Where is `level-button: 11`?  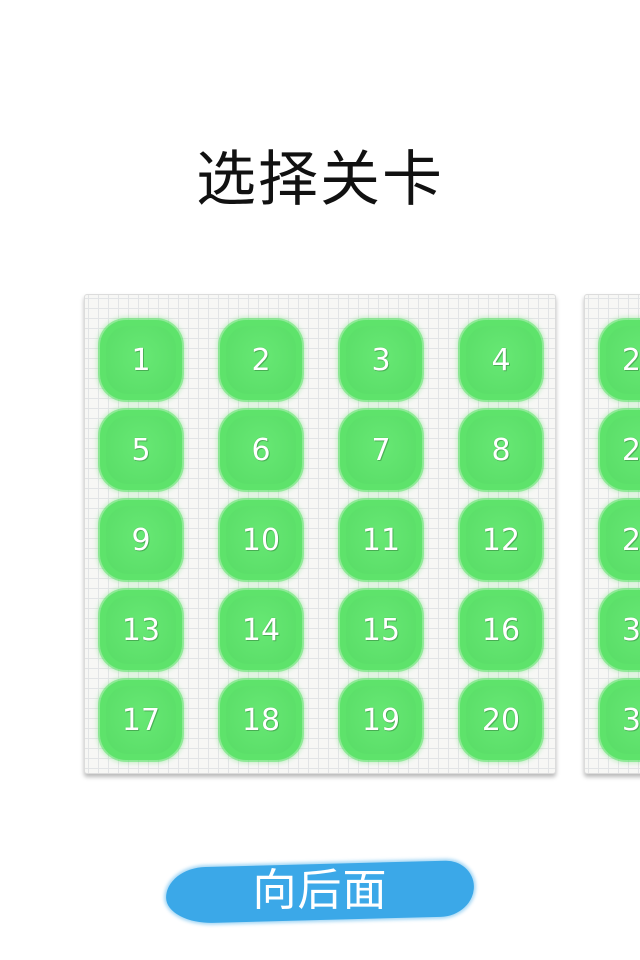 level-button: 11 is located at coordinates (381, 540).